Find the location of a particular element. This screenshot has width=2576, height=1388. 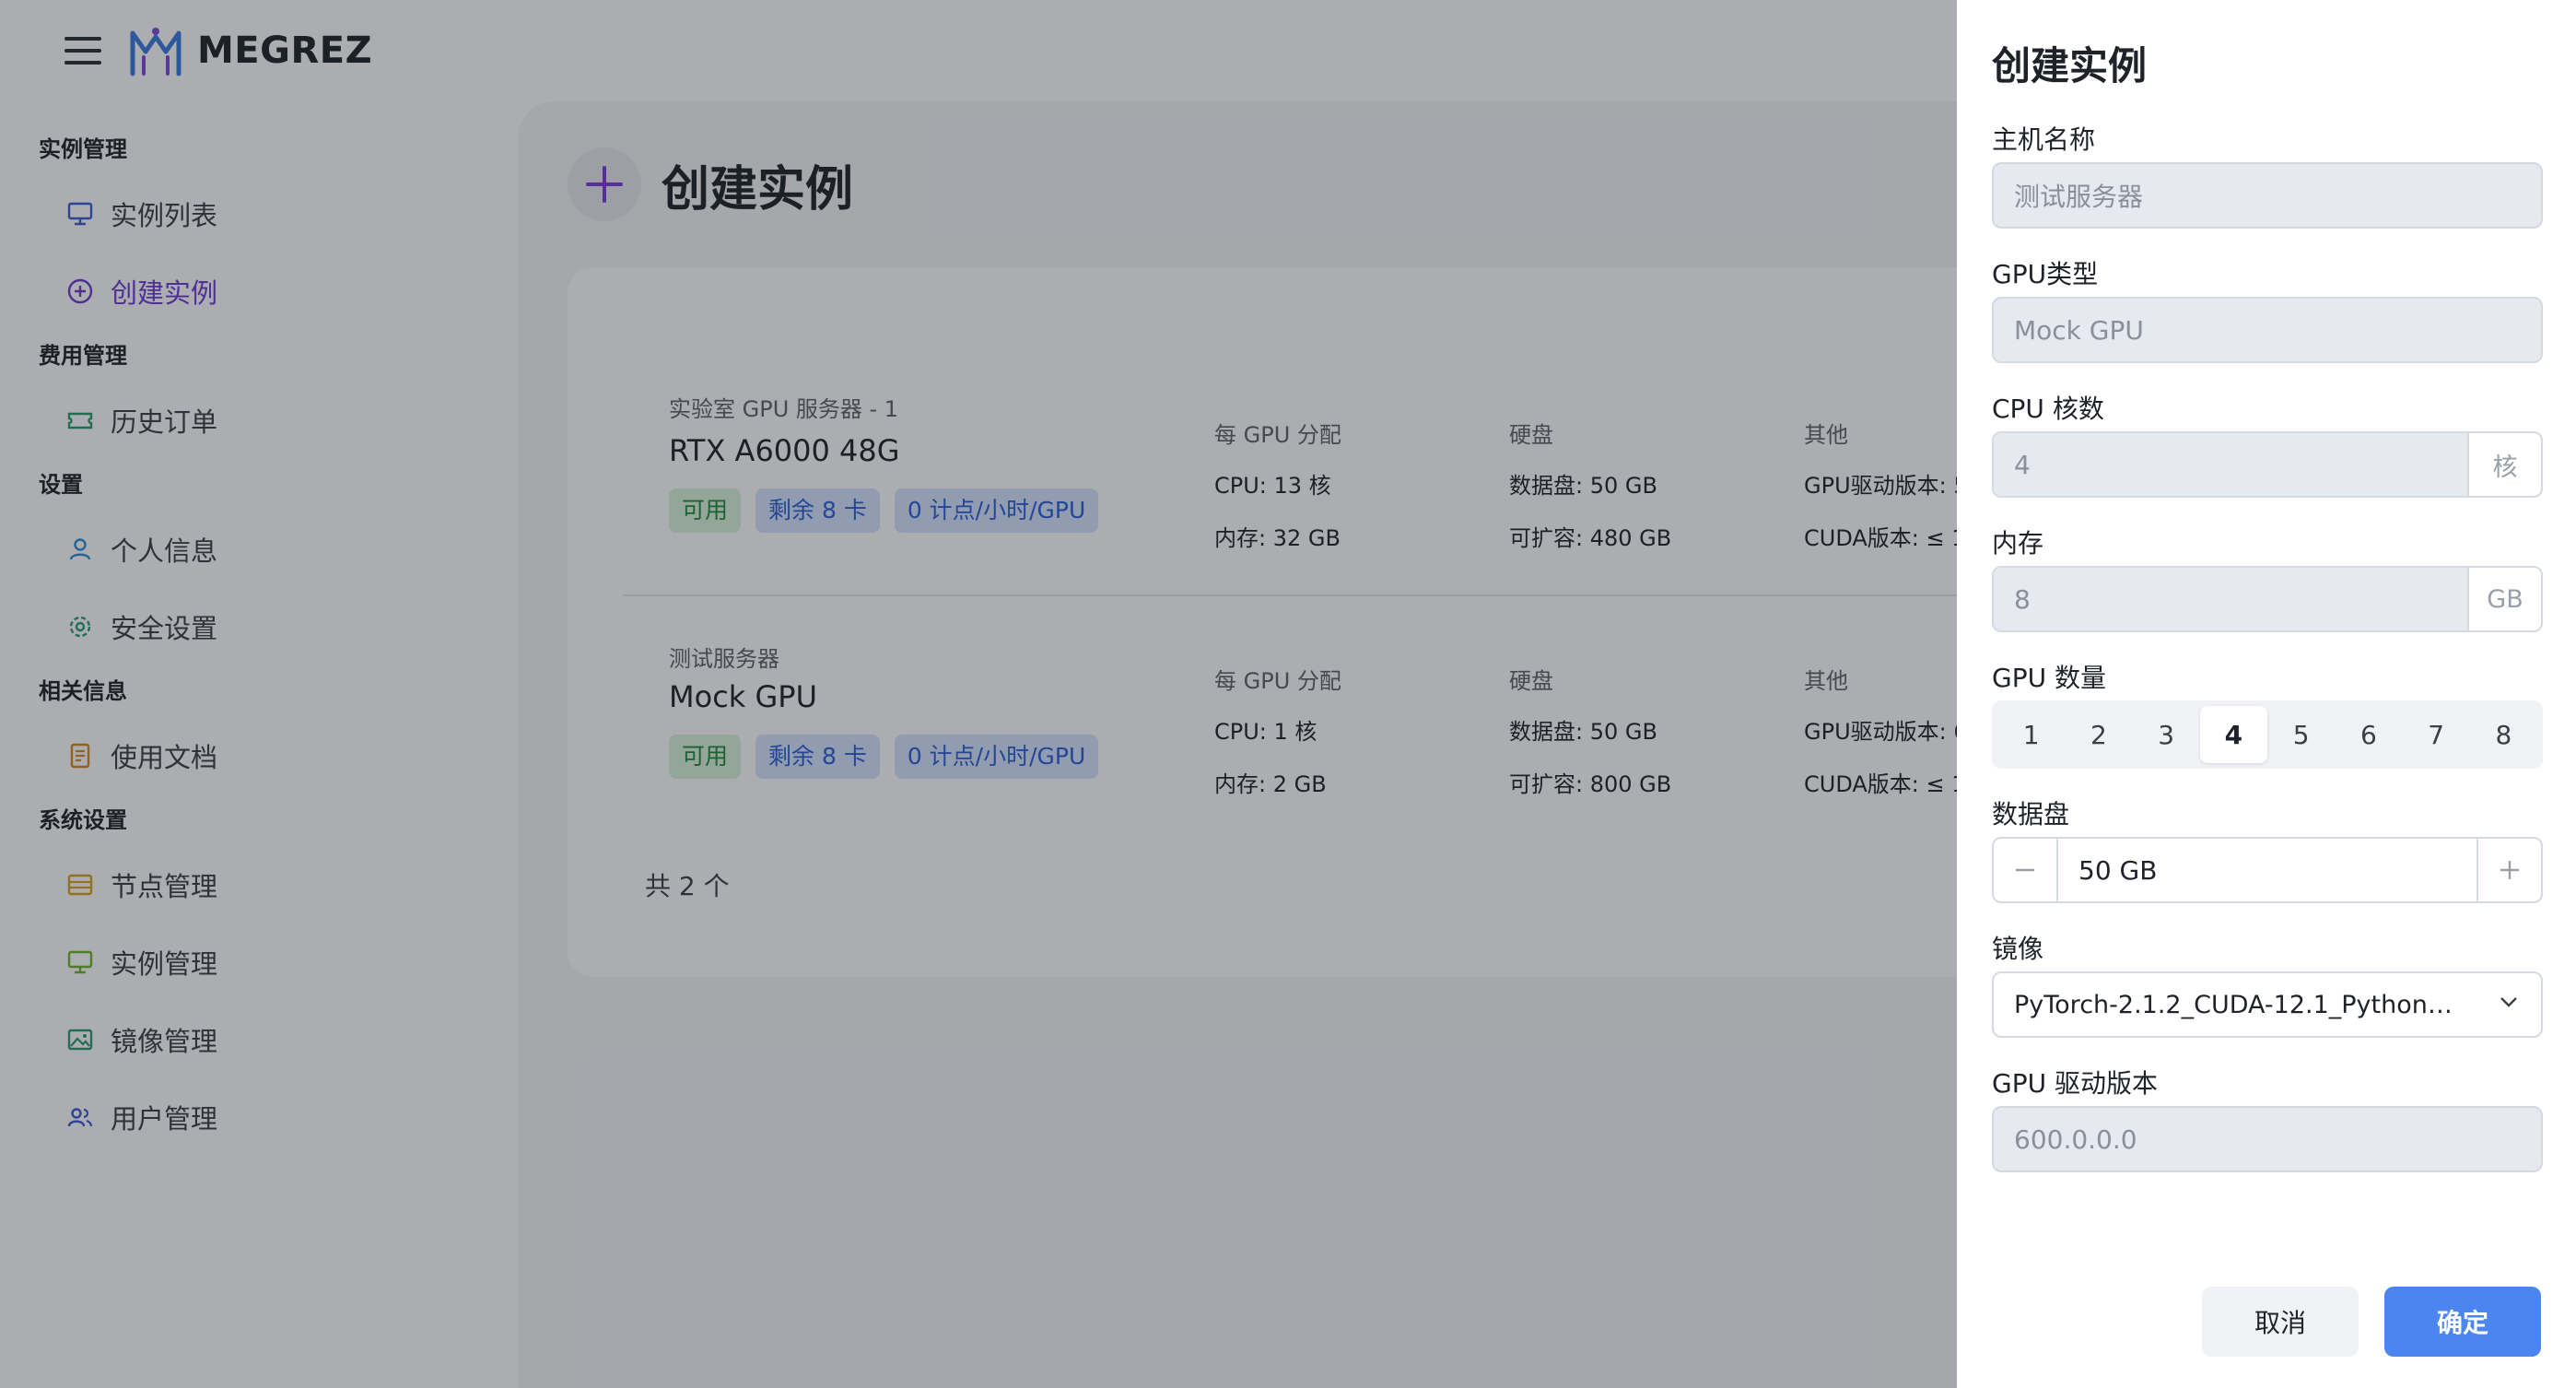

field-label: 镜像 is located at coordinates (2018, 949).